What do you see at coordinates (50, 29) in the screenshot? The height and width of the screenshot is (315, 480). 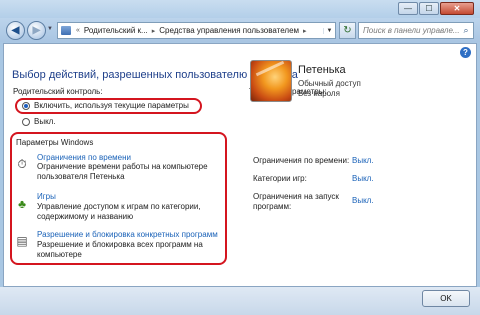 I see `recent-pages-chevron-icon: ▼` at bounding box center [50, 29].